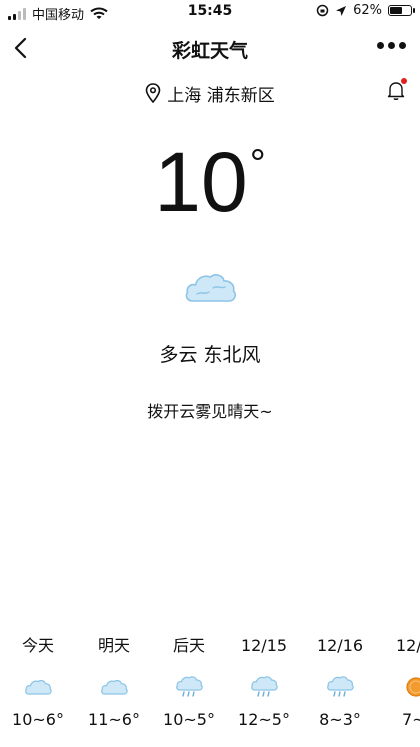  I want to click on status-bar: 中国移动 15:45 62%, so click(210, 12).